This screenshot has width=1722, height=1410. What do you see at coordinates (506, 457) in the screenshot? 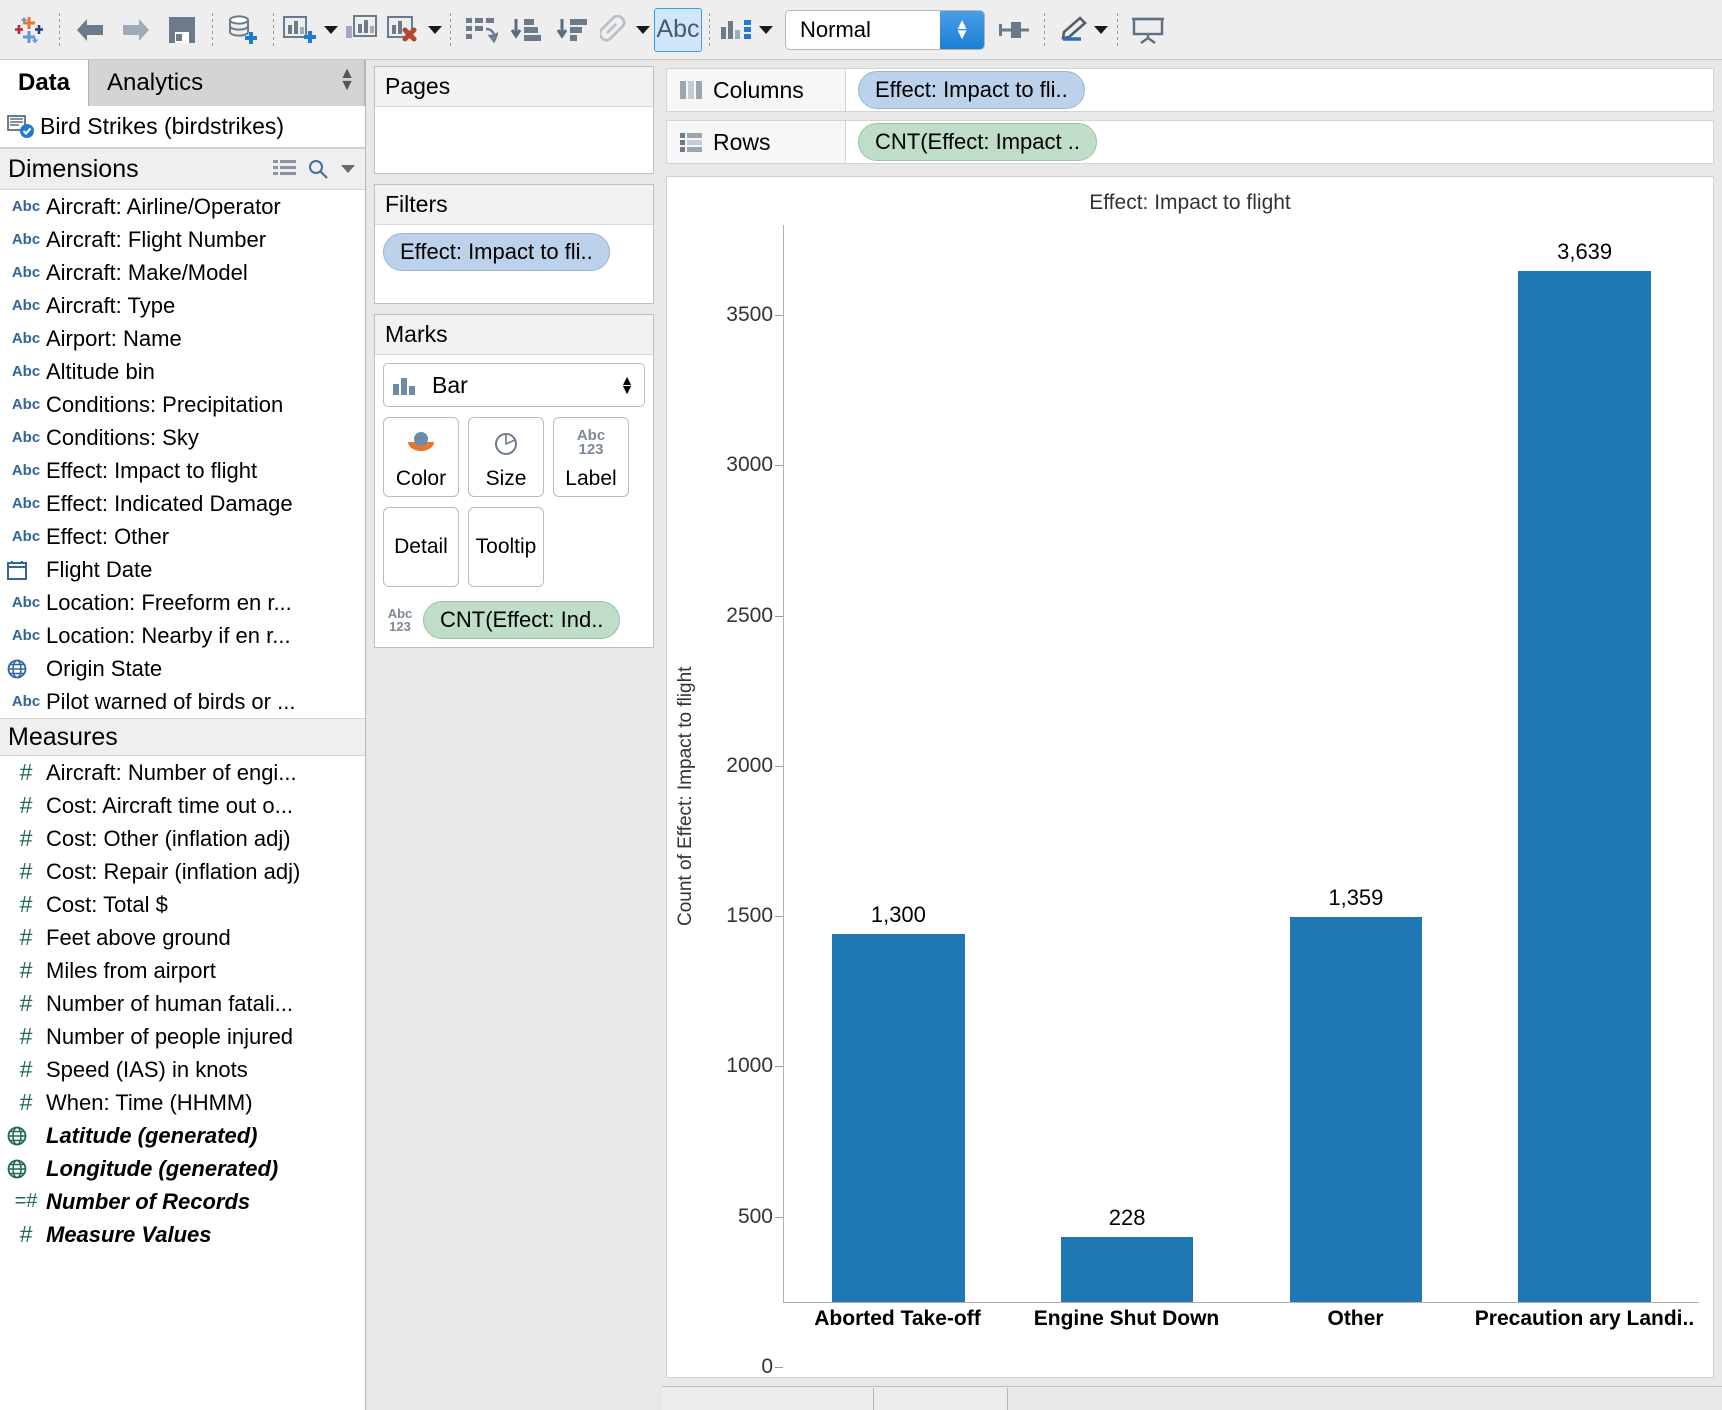
I see `size-button: Size` at bounding box center [506, 457].